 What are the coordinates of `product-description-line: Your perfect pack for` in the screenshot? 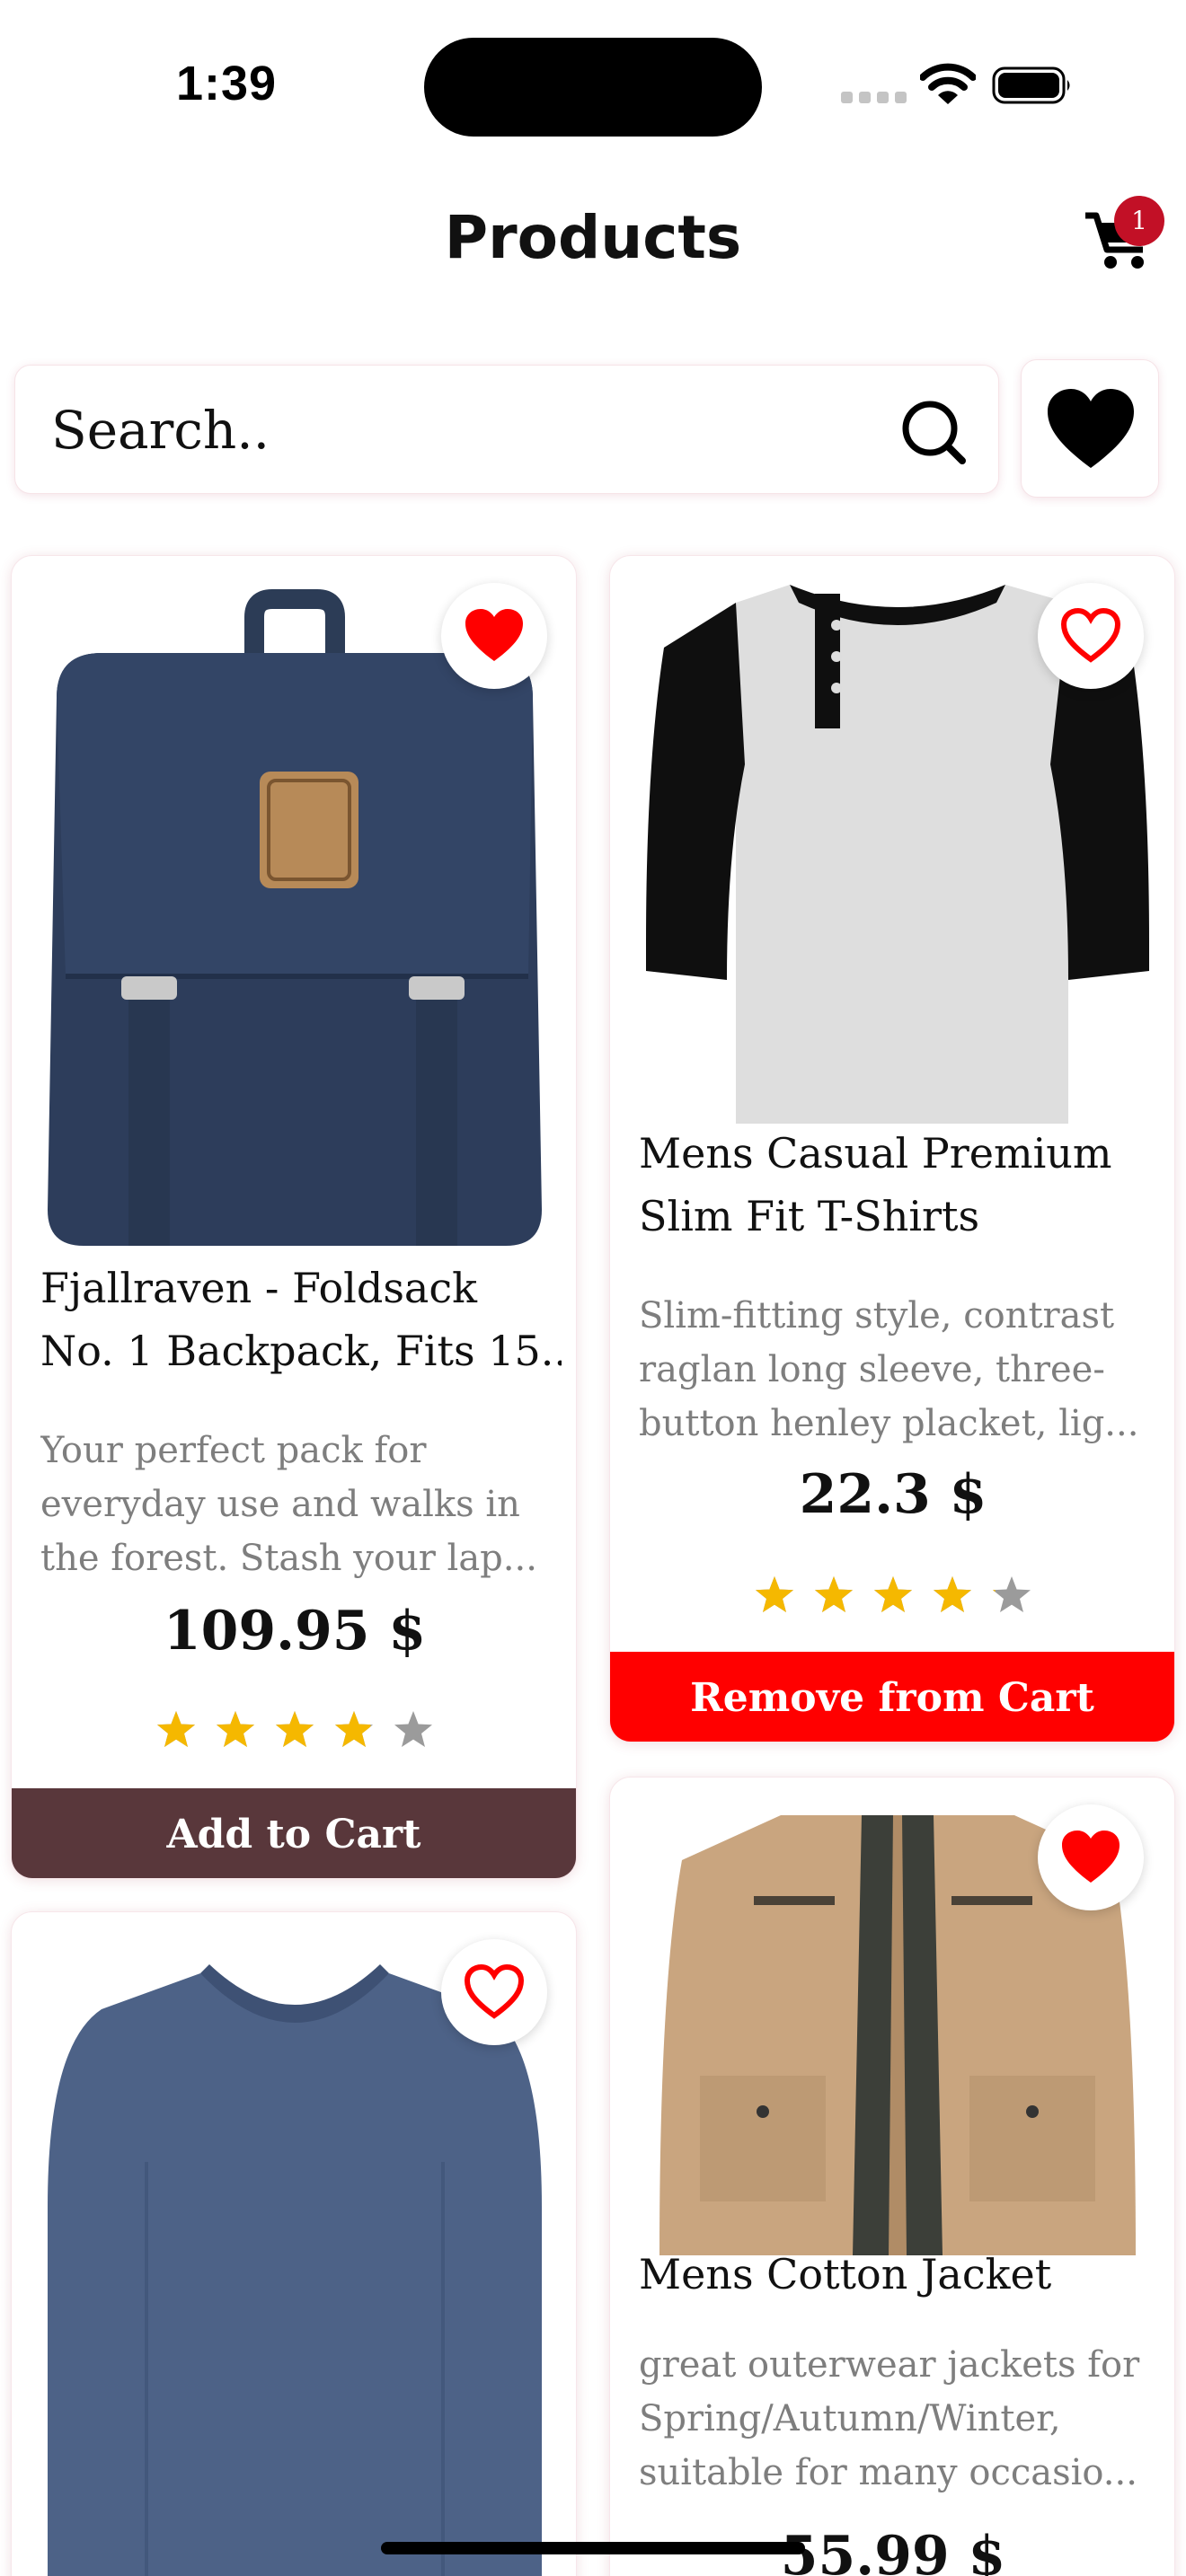 It's located at (234, 1450).